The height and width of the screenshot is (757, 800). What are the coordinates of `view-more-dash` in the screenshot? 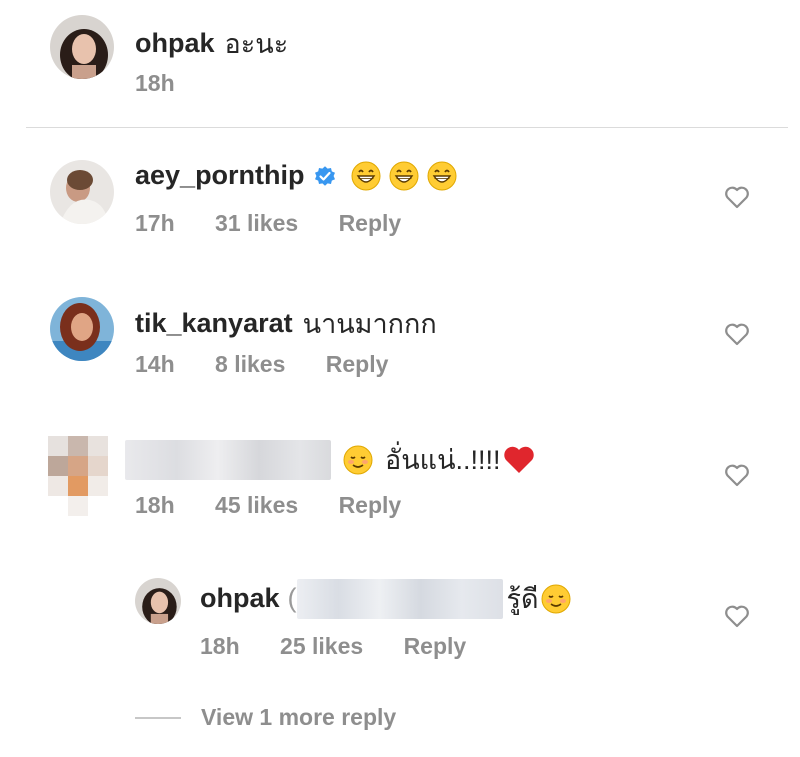 It's located at (158, 717).